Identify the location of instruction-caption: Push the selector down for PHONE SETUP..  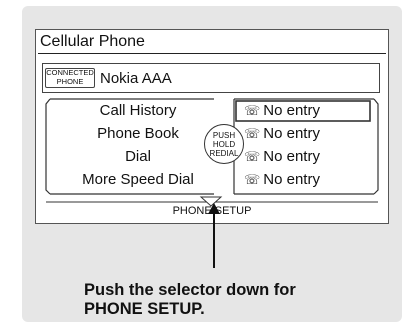
(190, 299).